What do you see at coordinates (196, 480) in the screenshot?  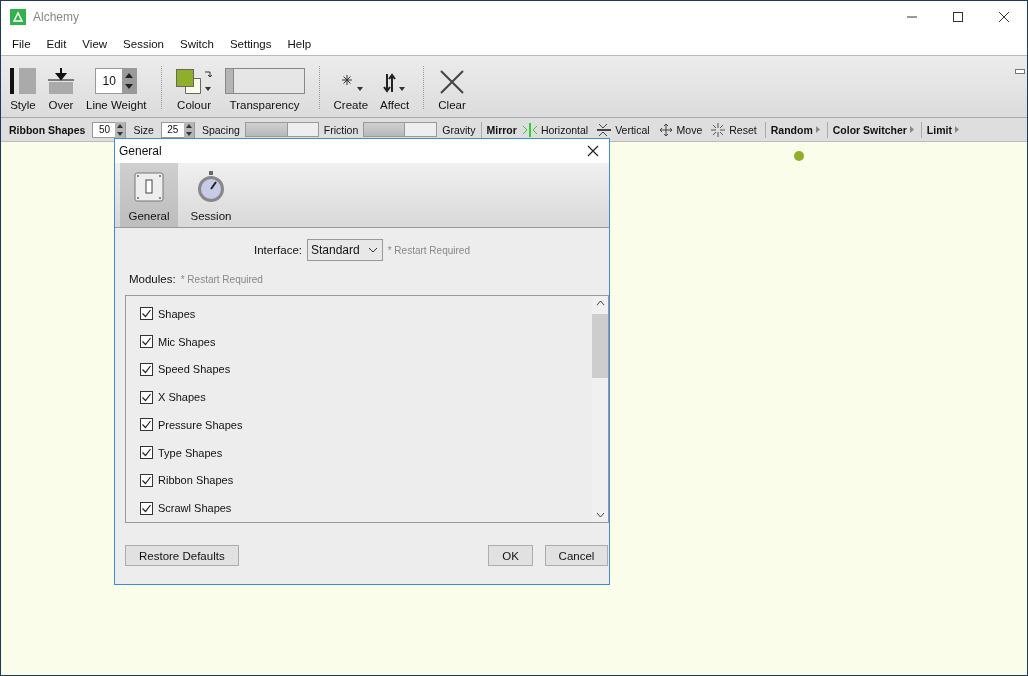 I see `checkbox-label: Ribbon Shapes` at bounding box center [196, 480].